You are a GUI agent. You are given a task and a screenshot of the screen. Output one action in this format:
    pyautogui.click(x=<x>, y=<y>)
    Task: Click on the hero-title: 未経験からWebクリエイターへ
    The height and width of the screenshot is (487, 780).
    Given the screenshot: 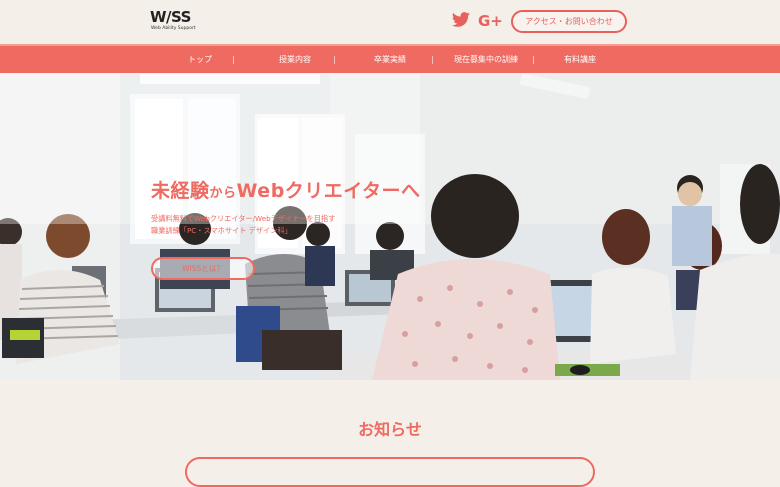 What is the action you would take?
    pyautogui.click(x=286, y=189)
    